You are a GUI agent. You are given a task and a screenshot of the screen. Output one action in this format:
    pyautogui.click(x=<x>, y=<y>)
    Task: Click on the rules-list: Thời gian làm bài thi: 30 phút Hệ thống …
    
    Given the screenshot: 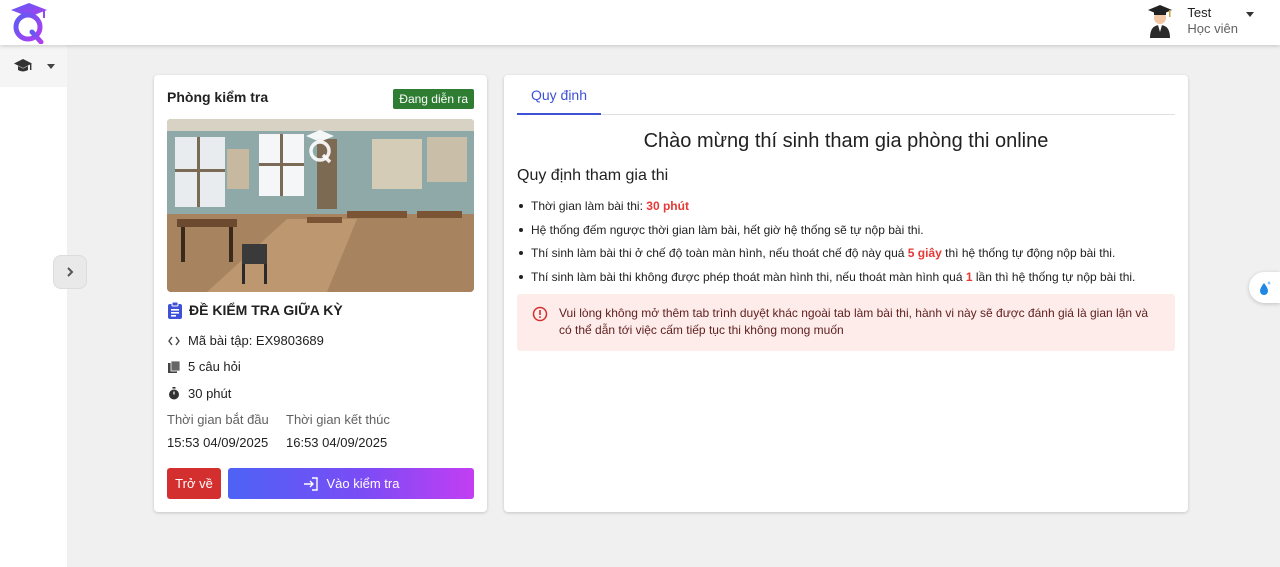 What is the action you would take?
    pyautogui.click(x=826, y=243)
    